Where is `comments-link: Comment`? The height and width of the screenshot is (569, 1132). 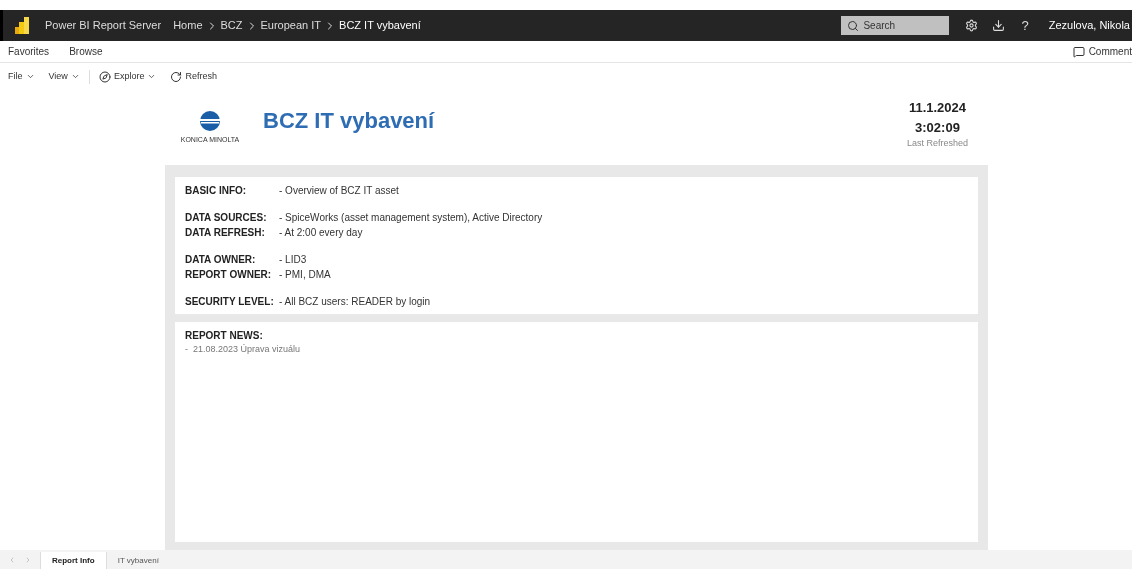
comments-link: Comment is located at coordinates (1110, 51).